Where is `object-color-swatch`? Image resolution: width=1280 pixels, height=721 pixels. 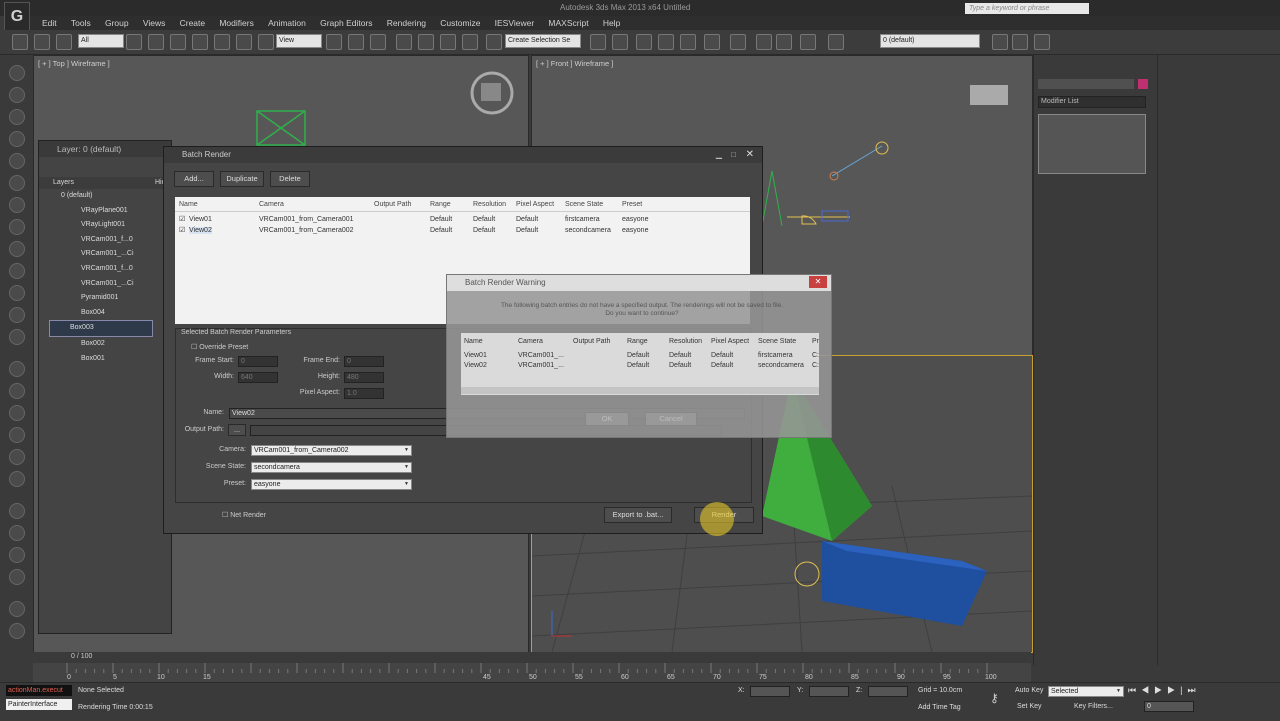
object-color-swatch is located at coordinates (1143, 84).